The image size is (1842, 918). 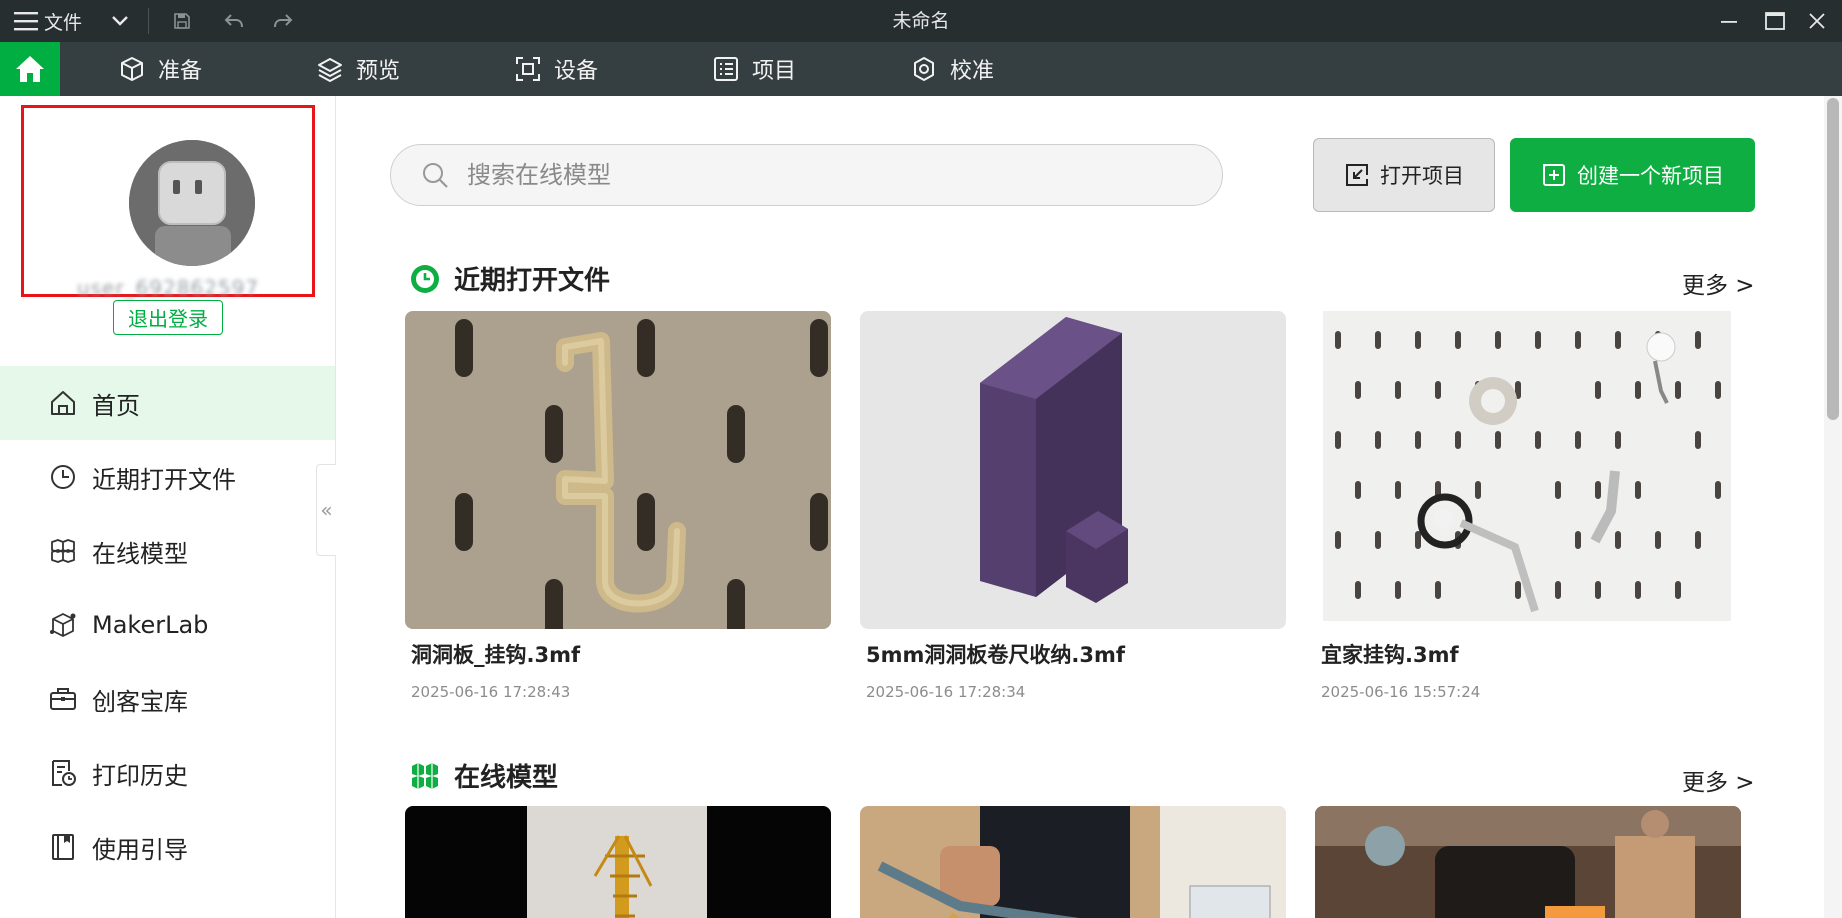 I want to click on main-scrollbar, so click(x=1833, y=507).